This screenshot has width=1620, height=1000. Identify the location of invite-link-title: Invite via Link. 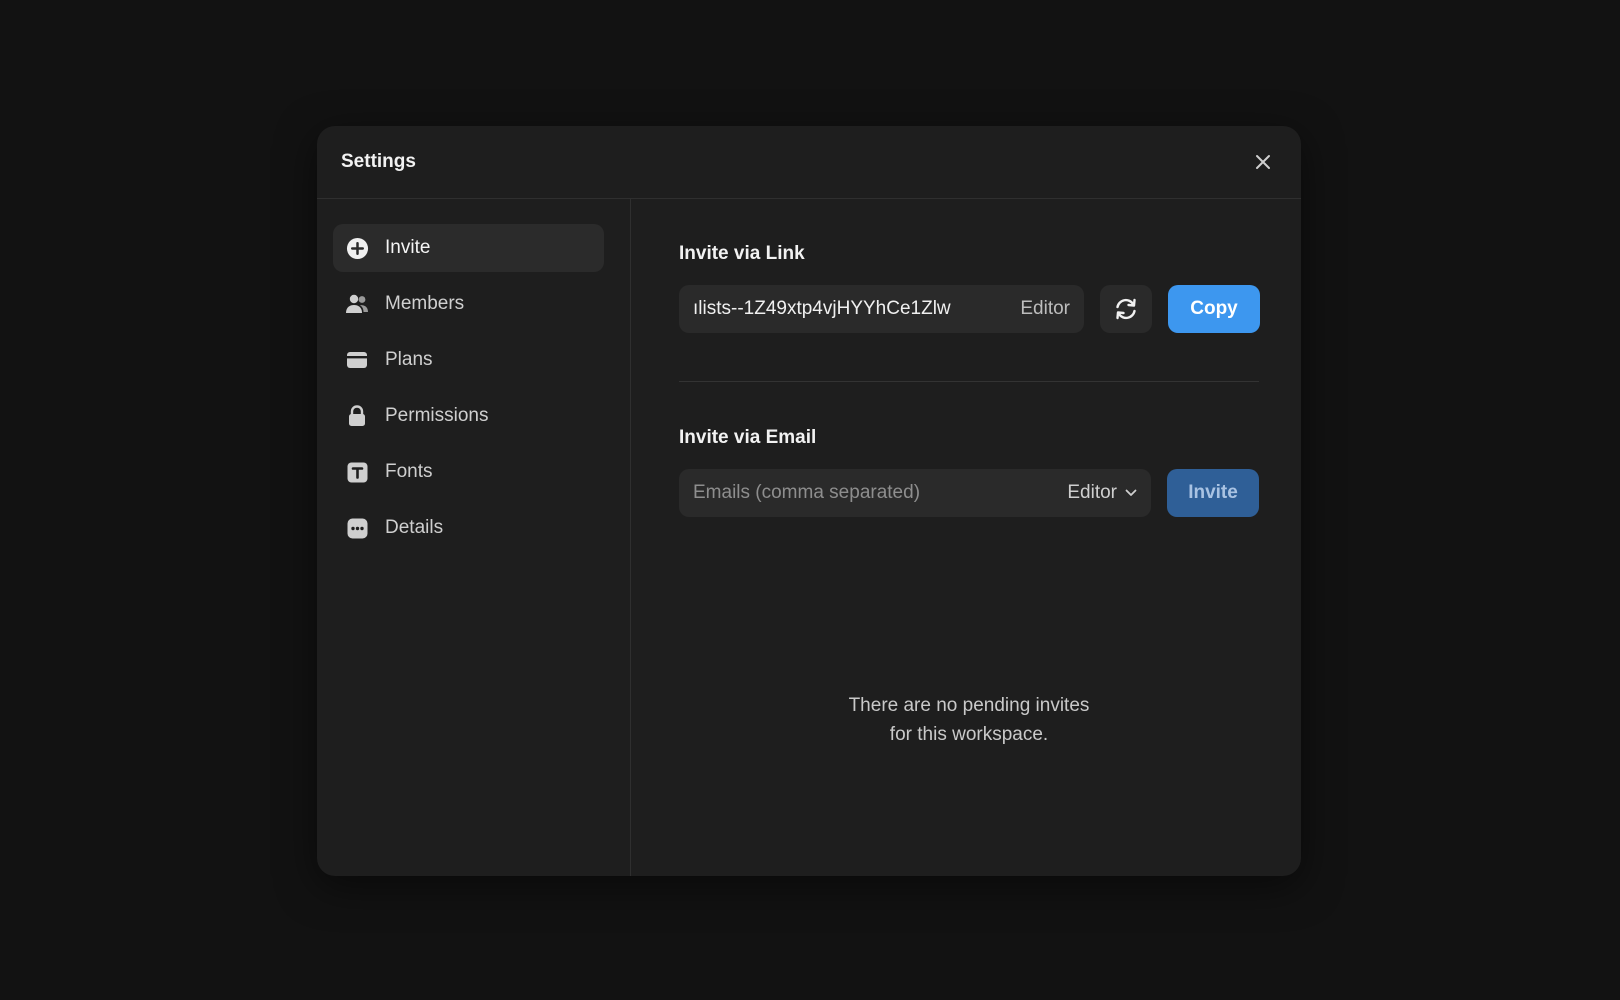
(742, 253).